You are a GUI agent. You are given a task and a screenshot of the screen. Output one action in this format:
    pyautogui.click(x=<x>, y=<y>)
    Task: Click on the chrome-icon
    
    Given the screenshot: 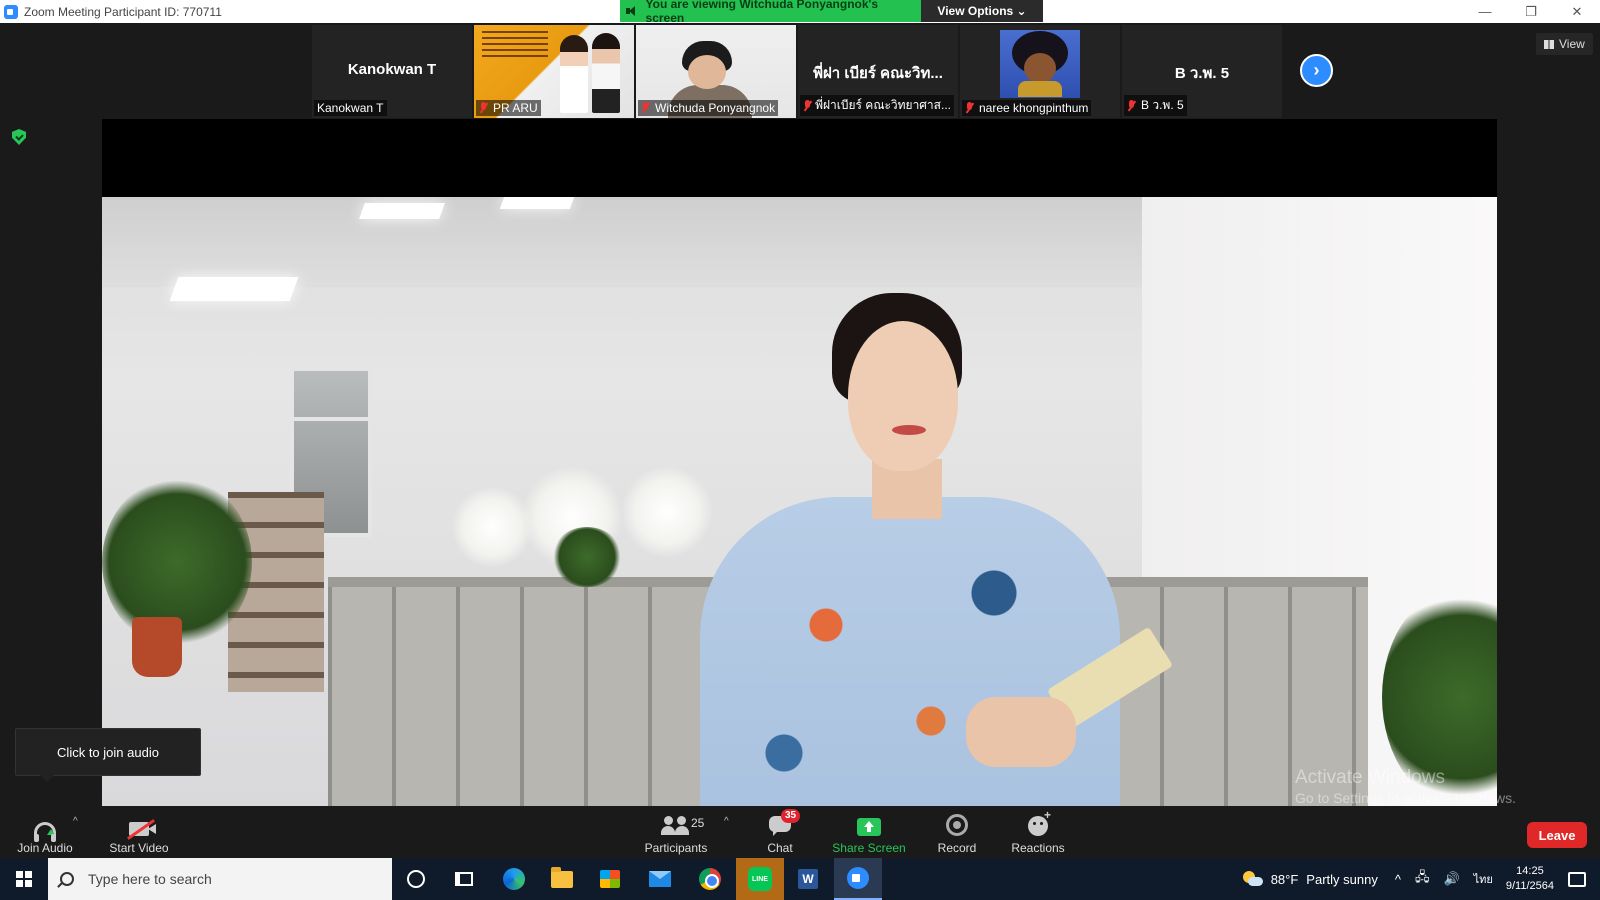 What is the action you would take?
    pyautogui.click(x=710, y=879)
    